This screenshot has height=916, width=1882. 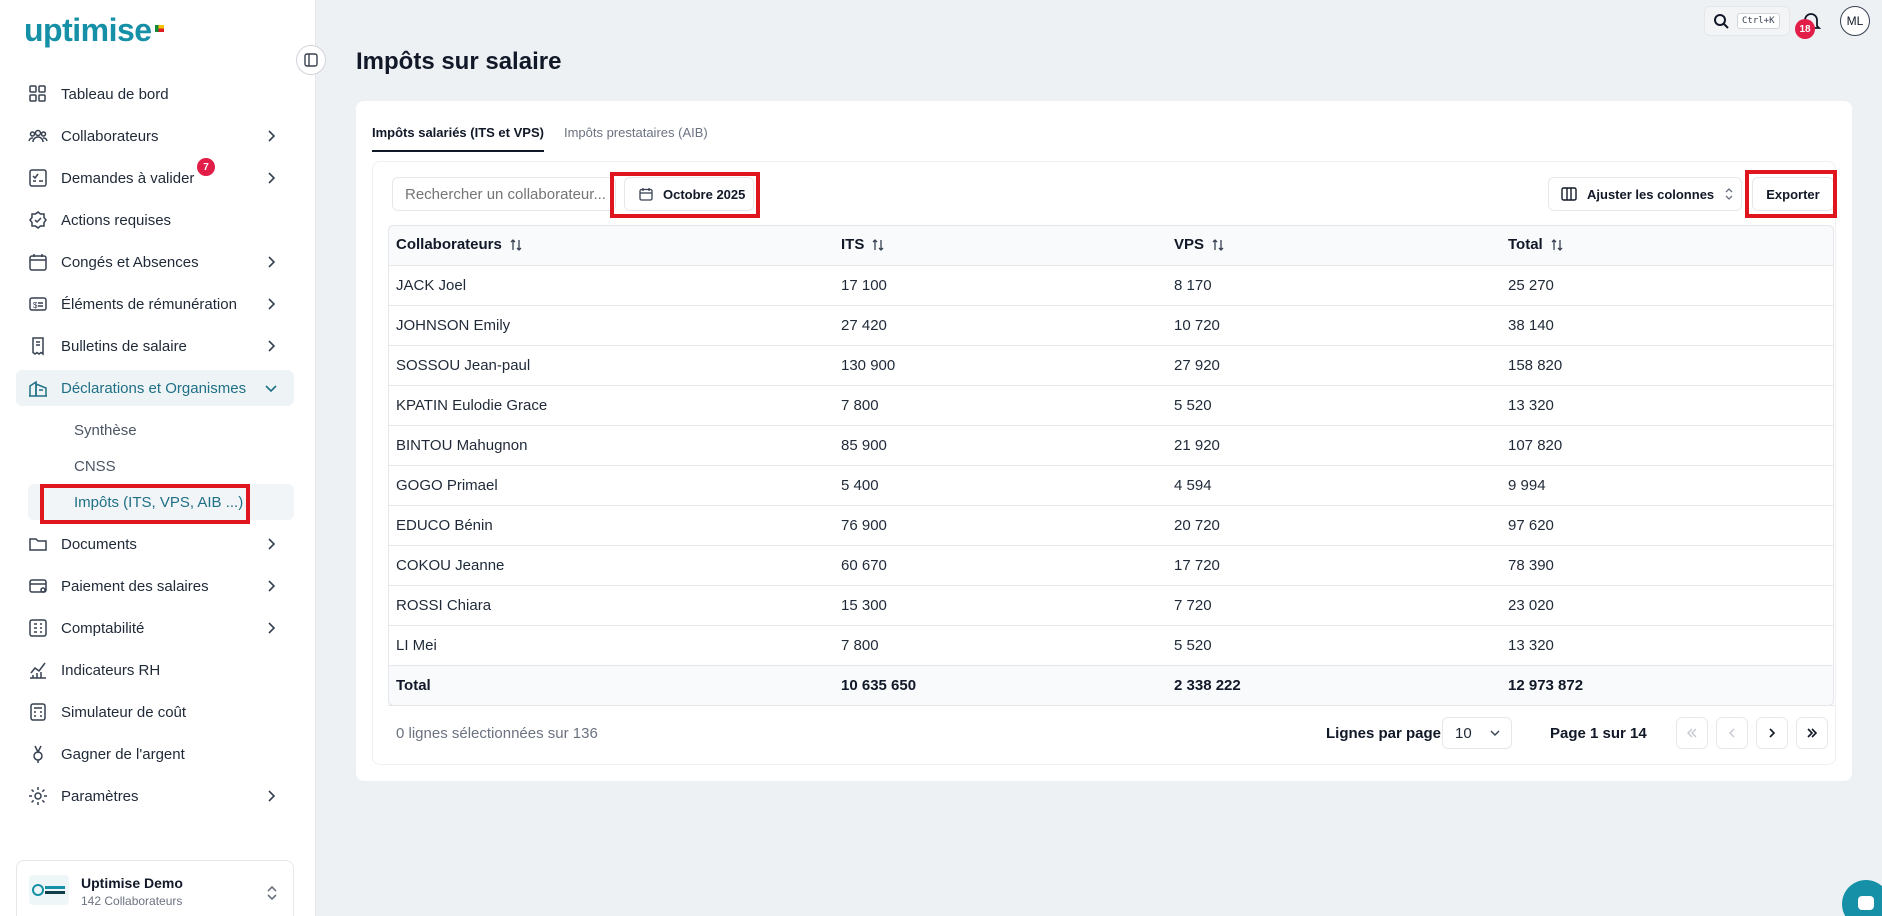 I want to click on last-page-button, so click(x=1812, y=733).